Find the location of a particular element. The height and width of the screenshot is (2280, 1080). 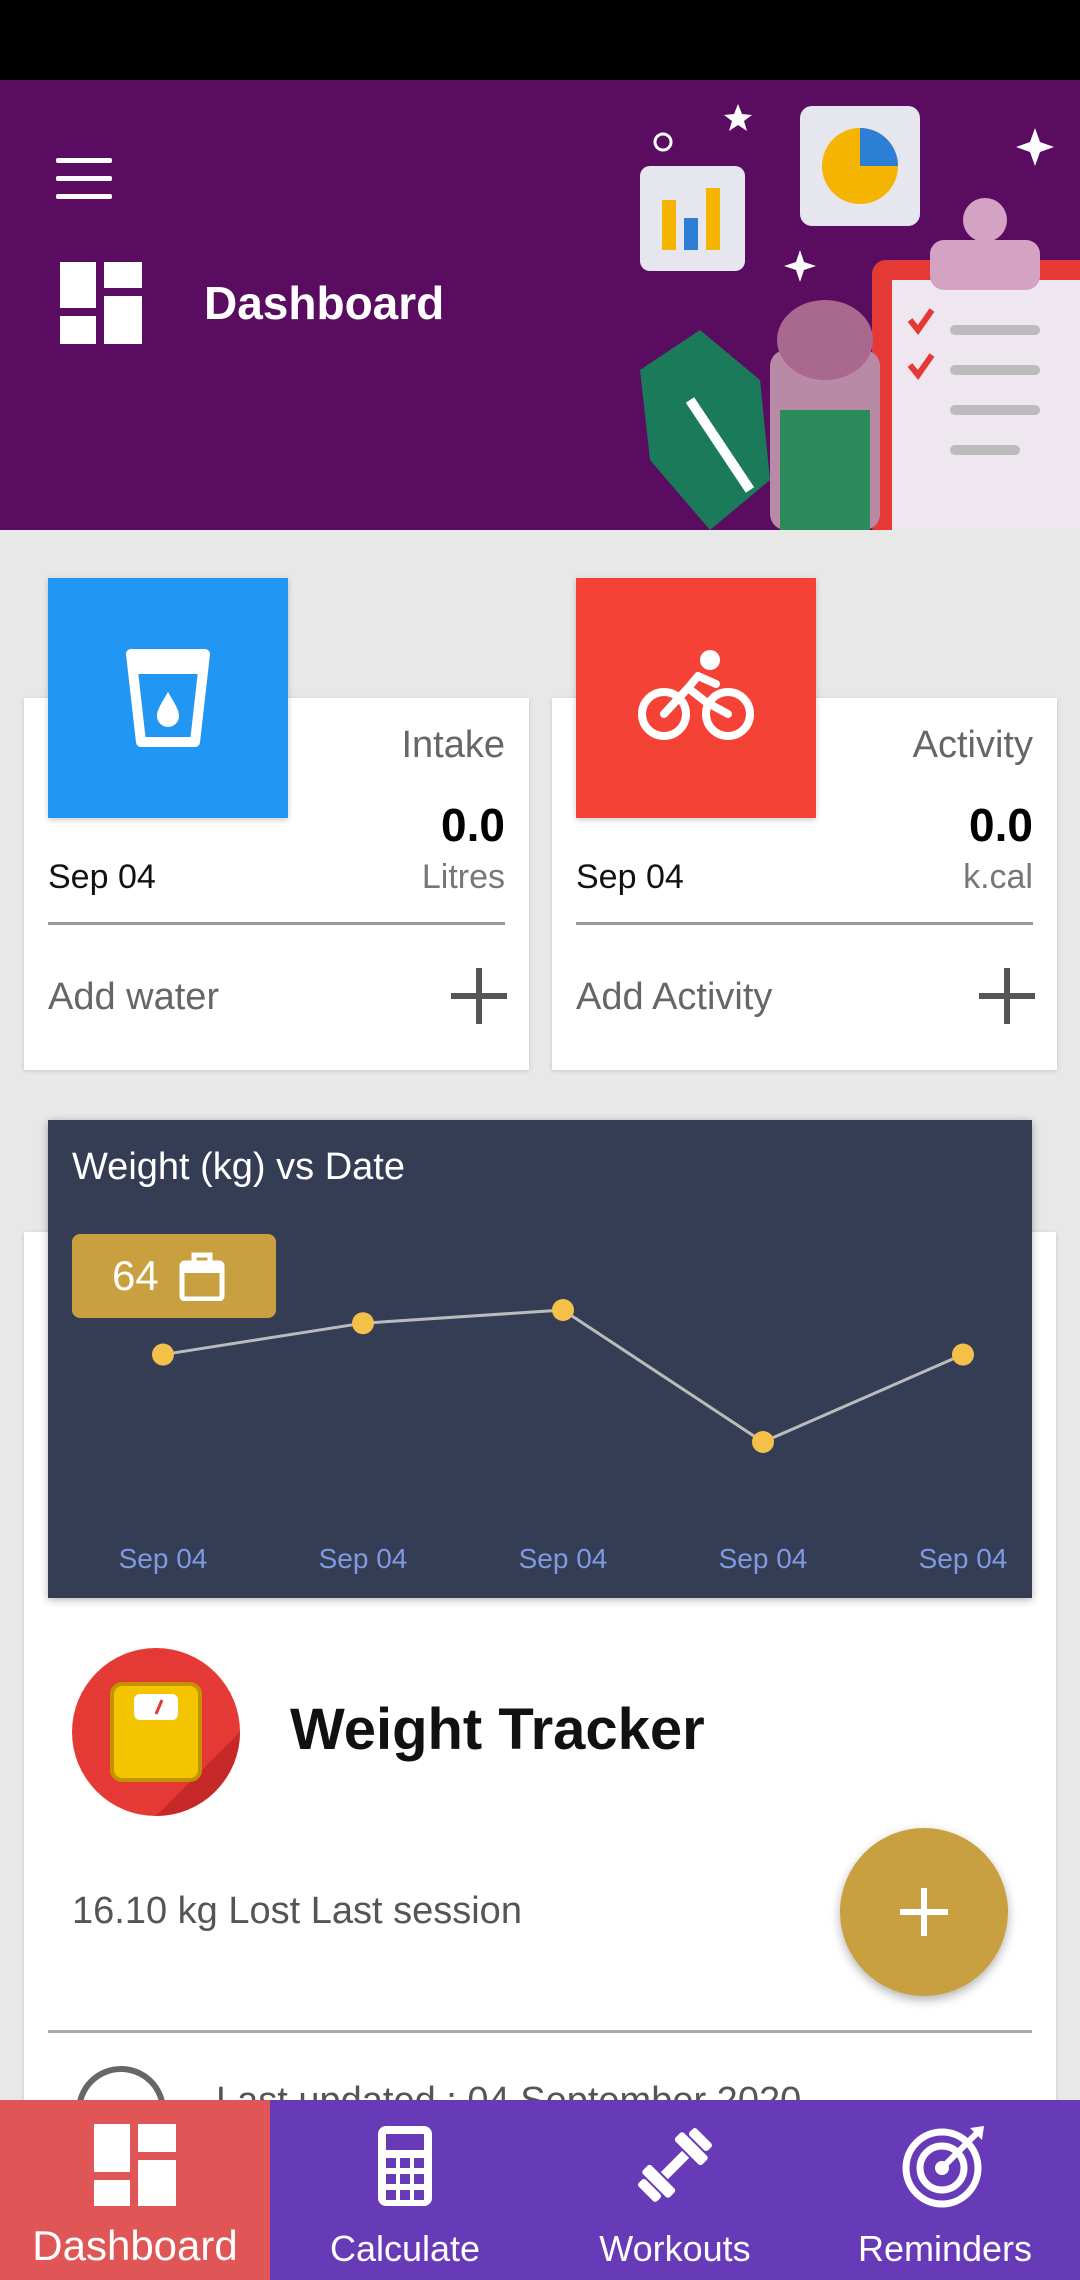

menu-button is located at coordinates (83, 179).